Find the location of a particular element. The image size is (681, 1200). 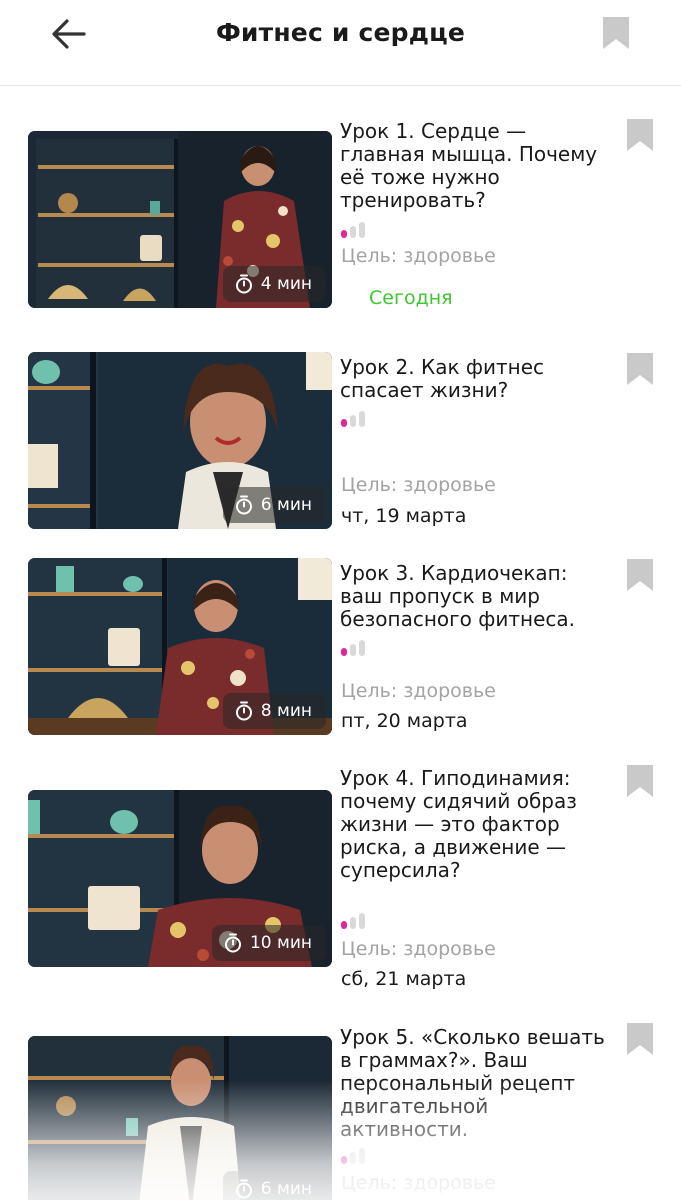

top-bar: Фитнес и сердце is located at coordinates (340, 43).